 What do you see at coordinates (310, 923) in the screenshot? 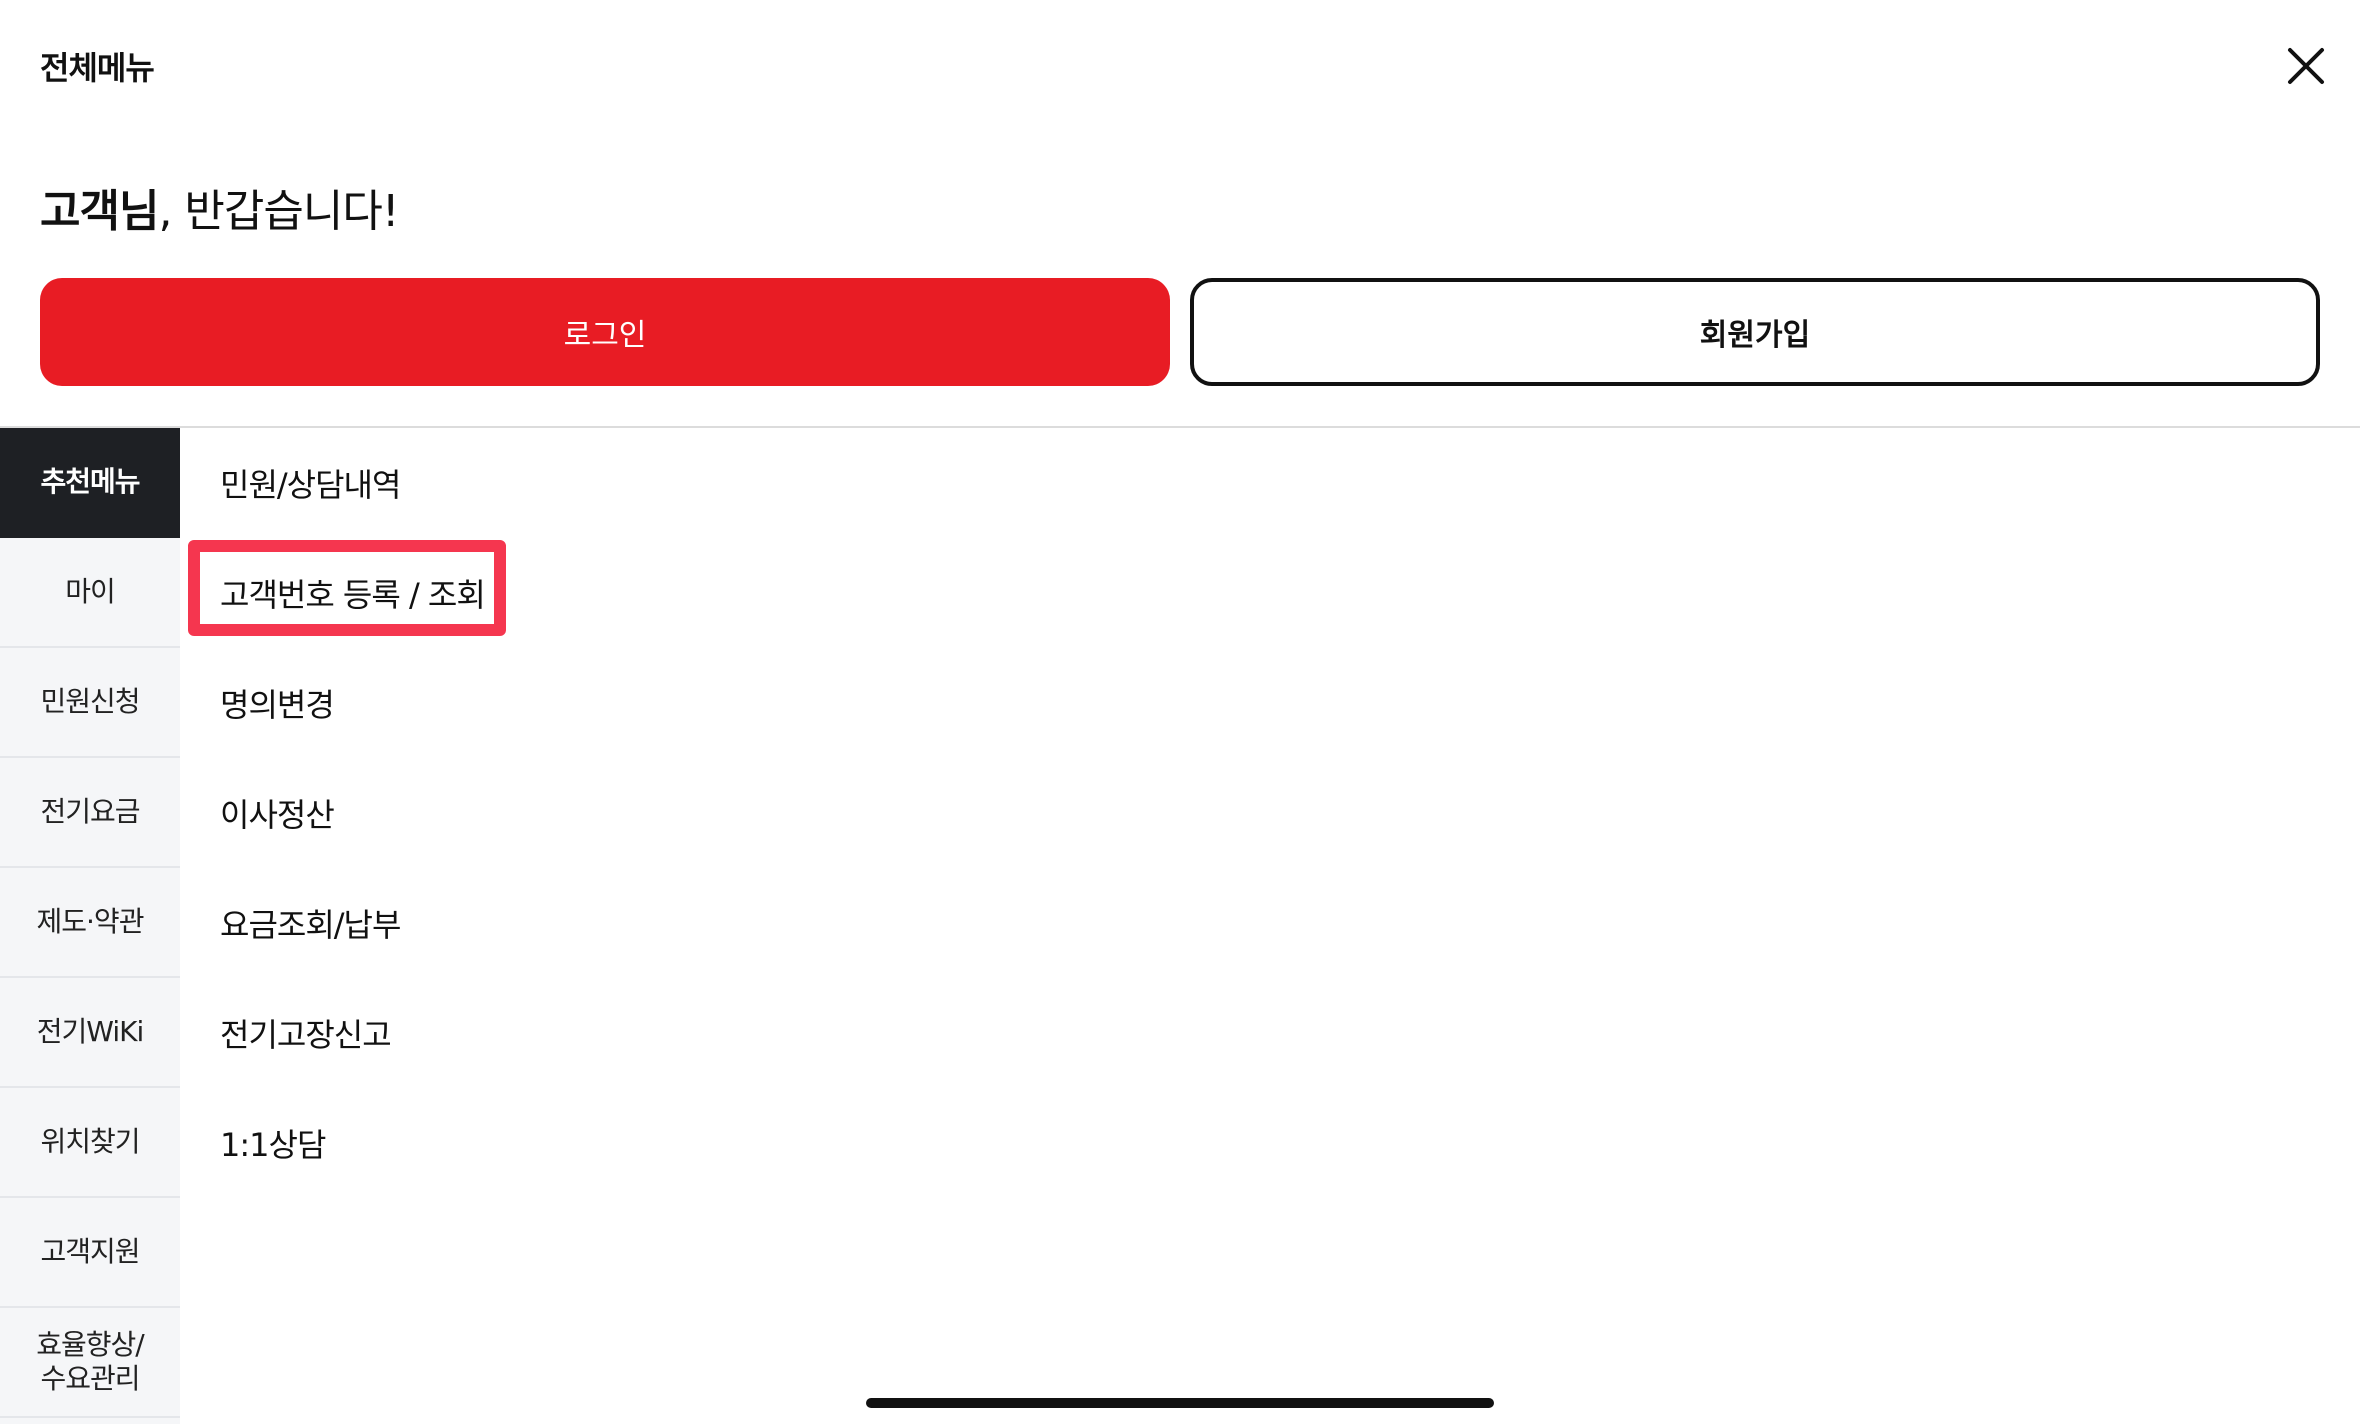
I see `menu-item-bill-inquiry-payment: 요금조회/납부` at bounding box center [310, 923].